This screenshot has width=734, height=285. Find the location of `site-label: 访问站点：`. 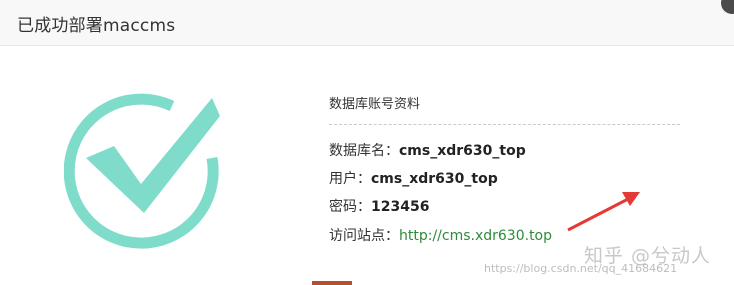

site-label: 访问站点： is located at coordinates (364, 236).